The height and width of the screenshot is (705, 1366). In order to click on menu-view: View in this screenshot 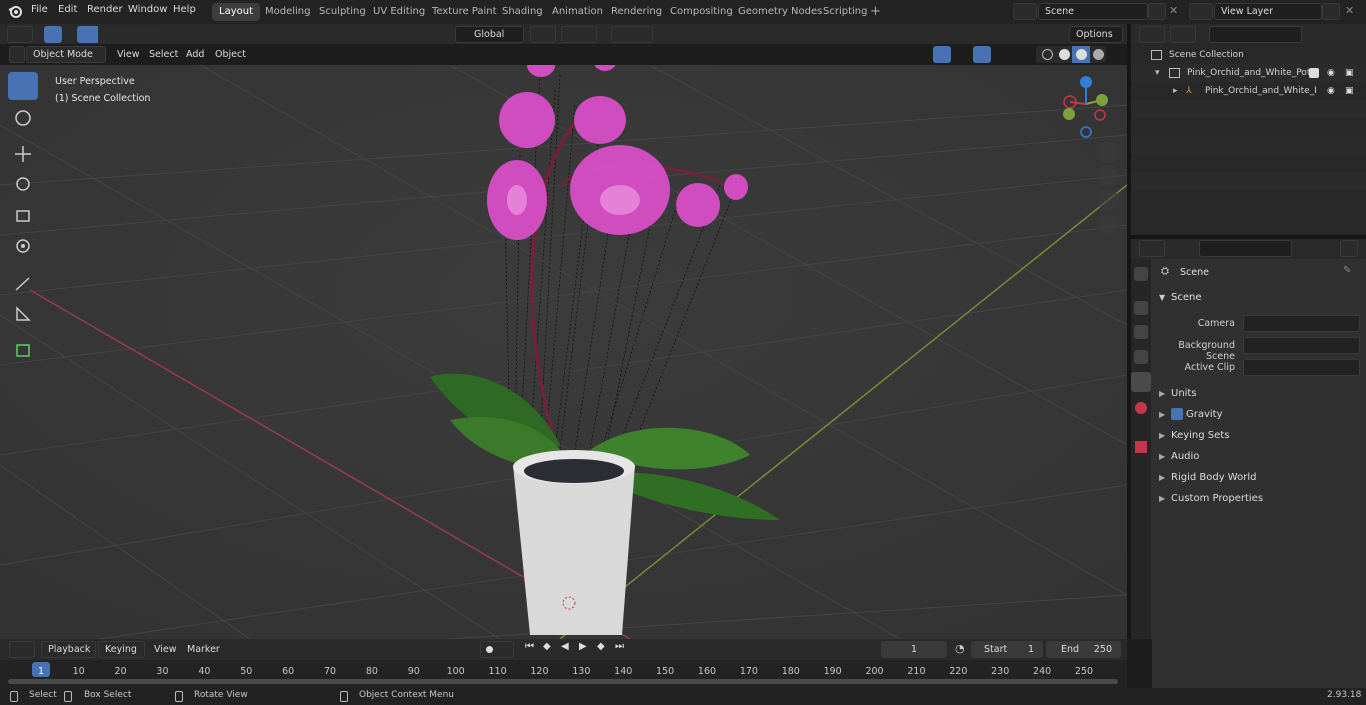, I will do `click(128, 55)`.